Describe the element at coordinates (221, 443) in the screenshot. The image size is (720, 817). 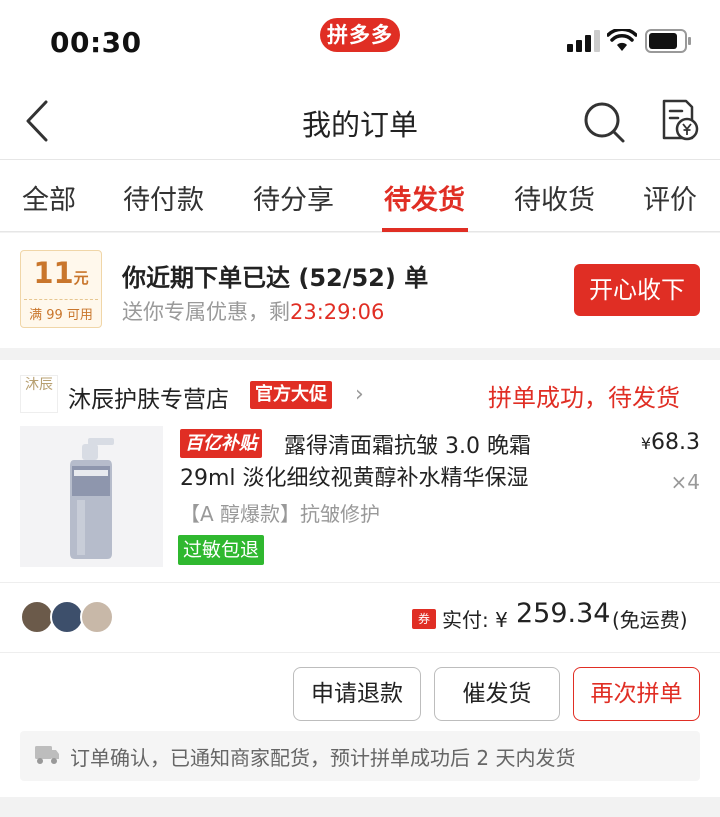
I see `subsidy-tag: 百亿补贴` at that location.